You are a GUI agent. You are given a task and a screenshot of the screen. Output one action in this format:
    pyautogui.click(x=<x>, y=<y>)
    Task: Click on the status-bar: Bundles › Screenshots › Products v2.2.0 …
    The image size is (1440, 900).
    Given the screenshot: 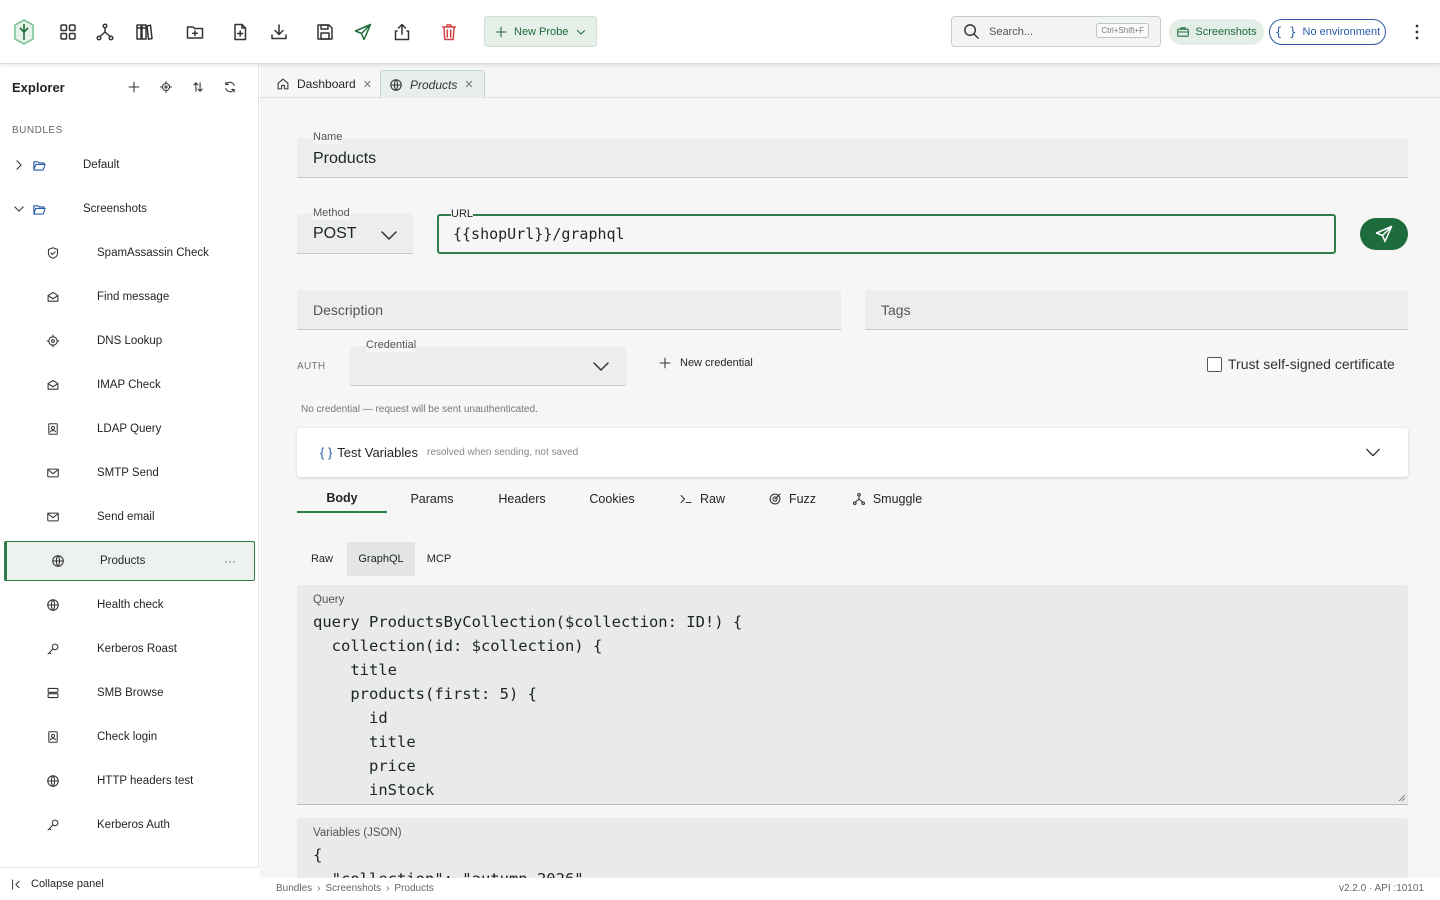 What is the action you would take?
    pyautogui.click(x=850, y=889)
    